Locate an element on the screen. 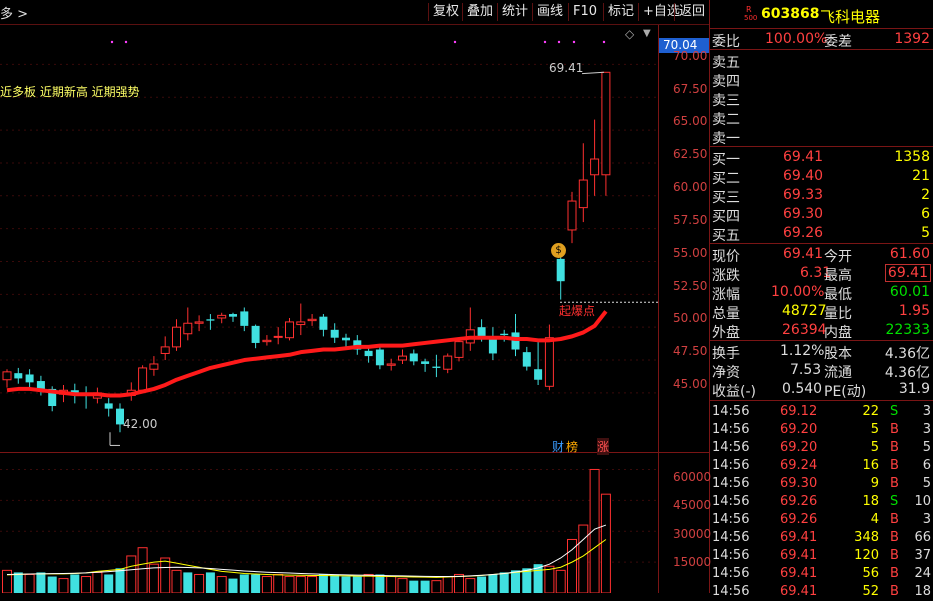 The width and height of the screenshot is (933, 601). tick-row: 14:56 69.41 52 B 18 is located at coordinates (821, 592).